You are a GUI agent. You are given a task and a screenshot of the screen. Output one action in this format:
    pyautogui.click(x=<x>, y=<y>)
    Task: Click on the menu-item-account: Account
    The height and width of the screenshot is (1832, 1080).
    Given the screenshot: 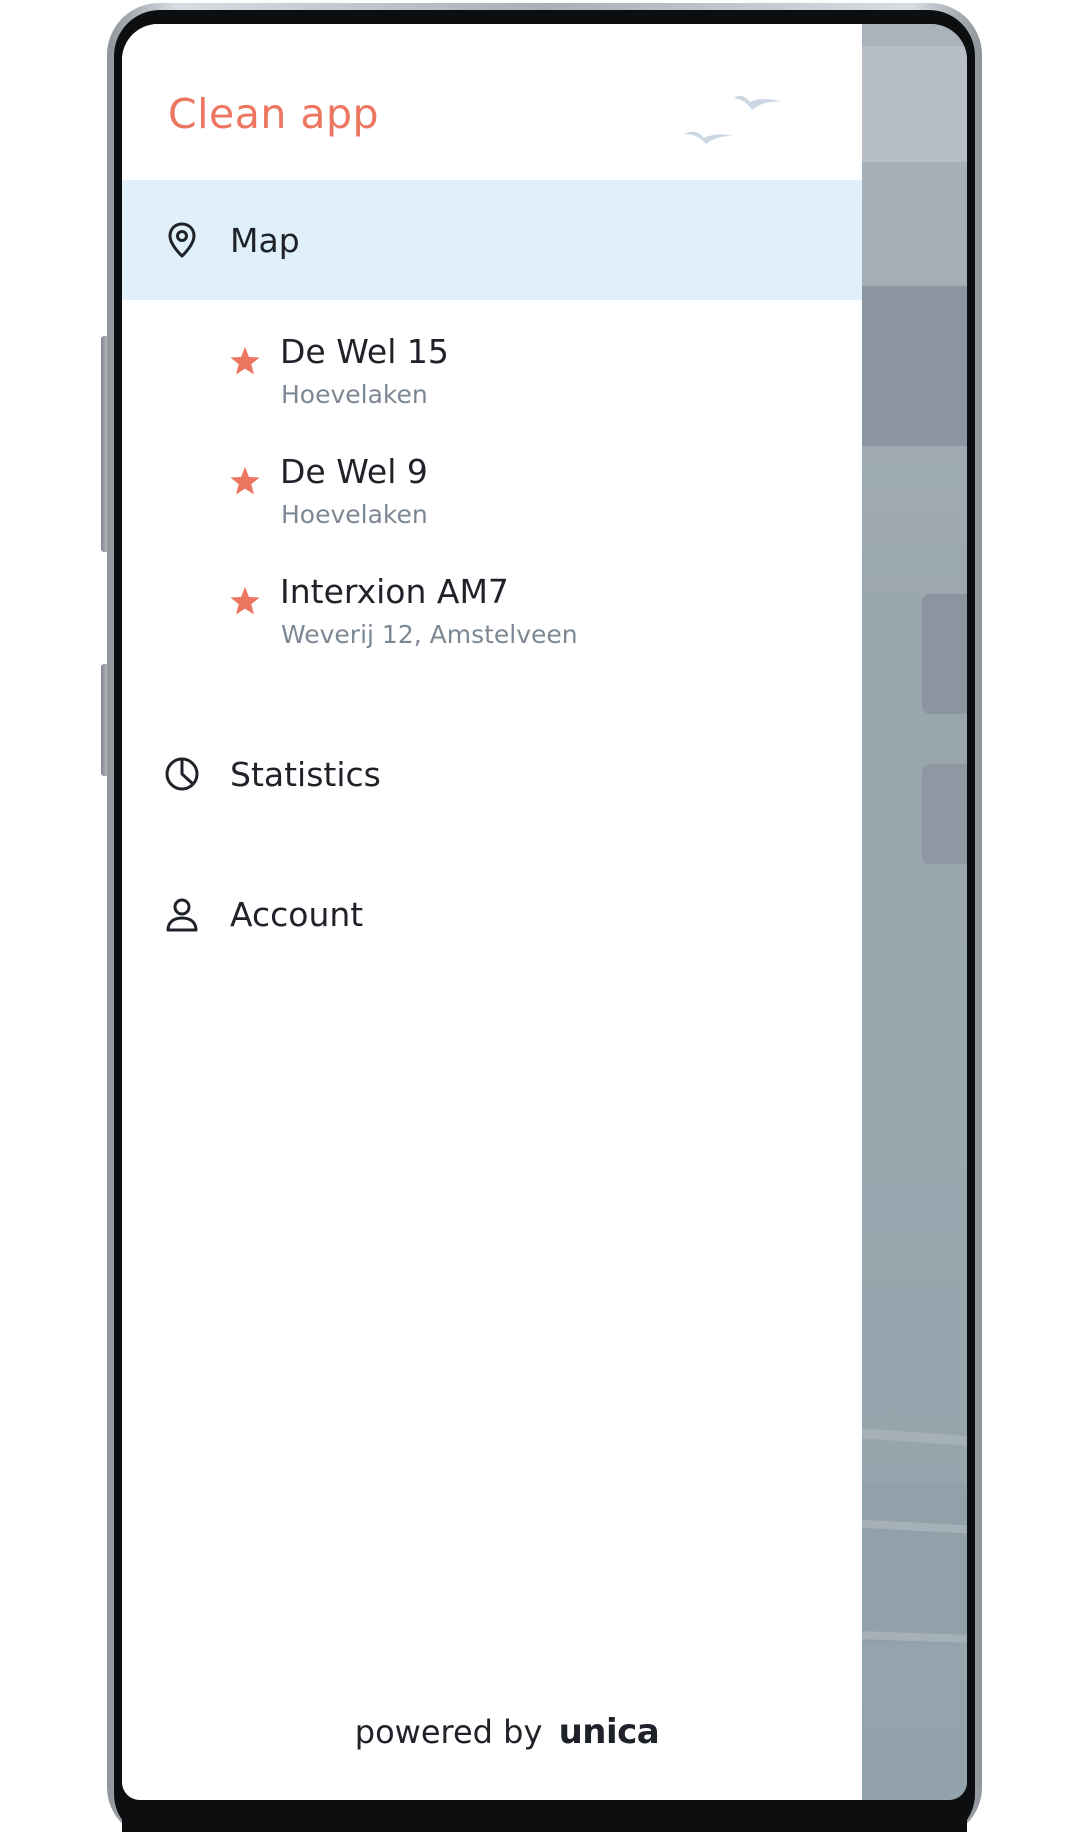 What is the action you would take?
    pyautogui.click(x=492, y=914)
    